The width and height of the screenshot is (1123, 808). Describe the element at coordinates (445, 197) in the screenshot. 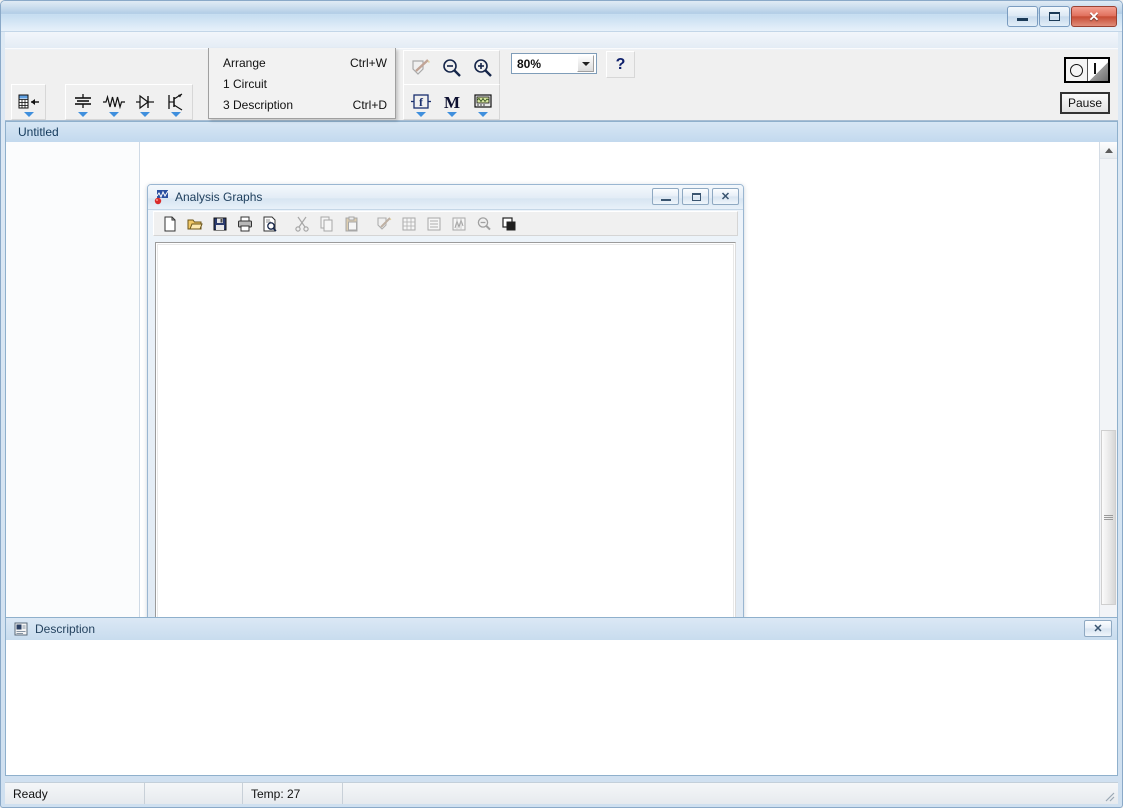

I see `analysis-graphs-title-bar: Analysis Graphs ✕` at that location.